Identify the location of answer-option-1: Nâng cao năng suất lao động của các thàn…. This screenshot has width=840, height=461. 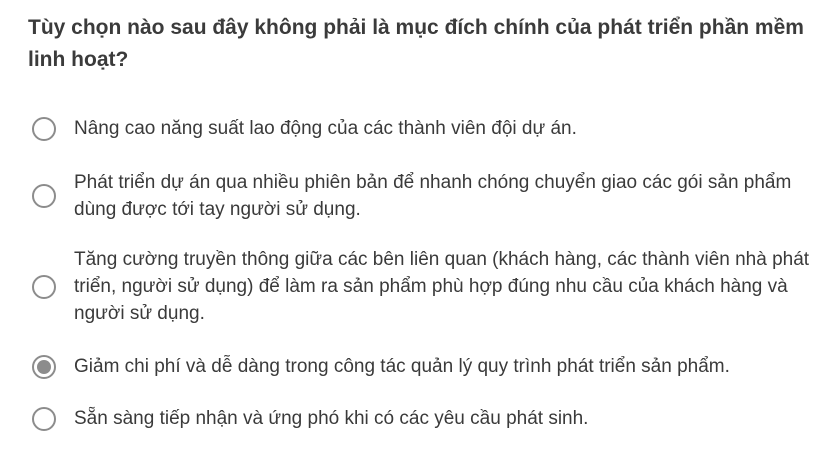
(428, 128).